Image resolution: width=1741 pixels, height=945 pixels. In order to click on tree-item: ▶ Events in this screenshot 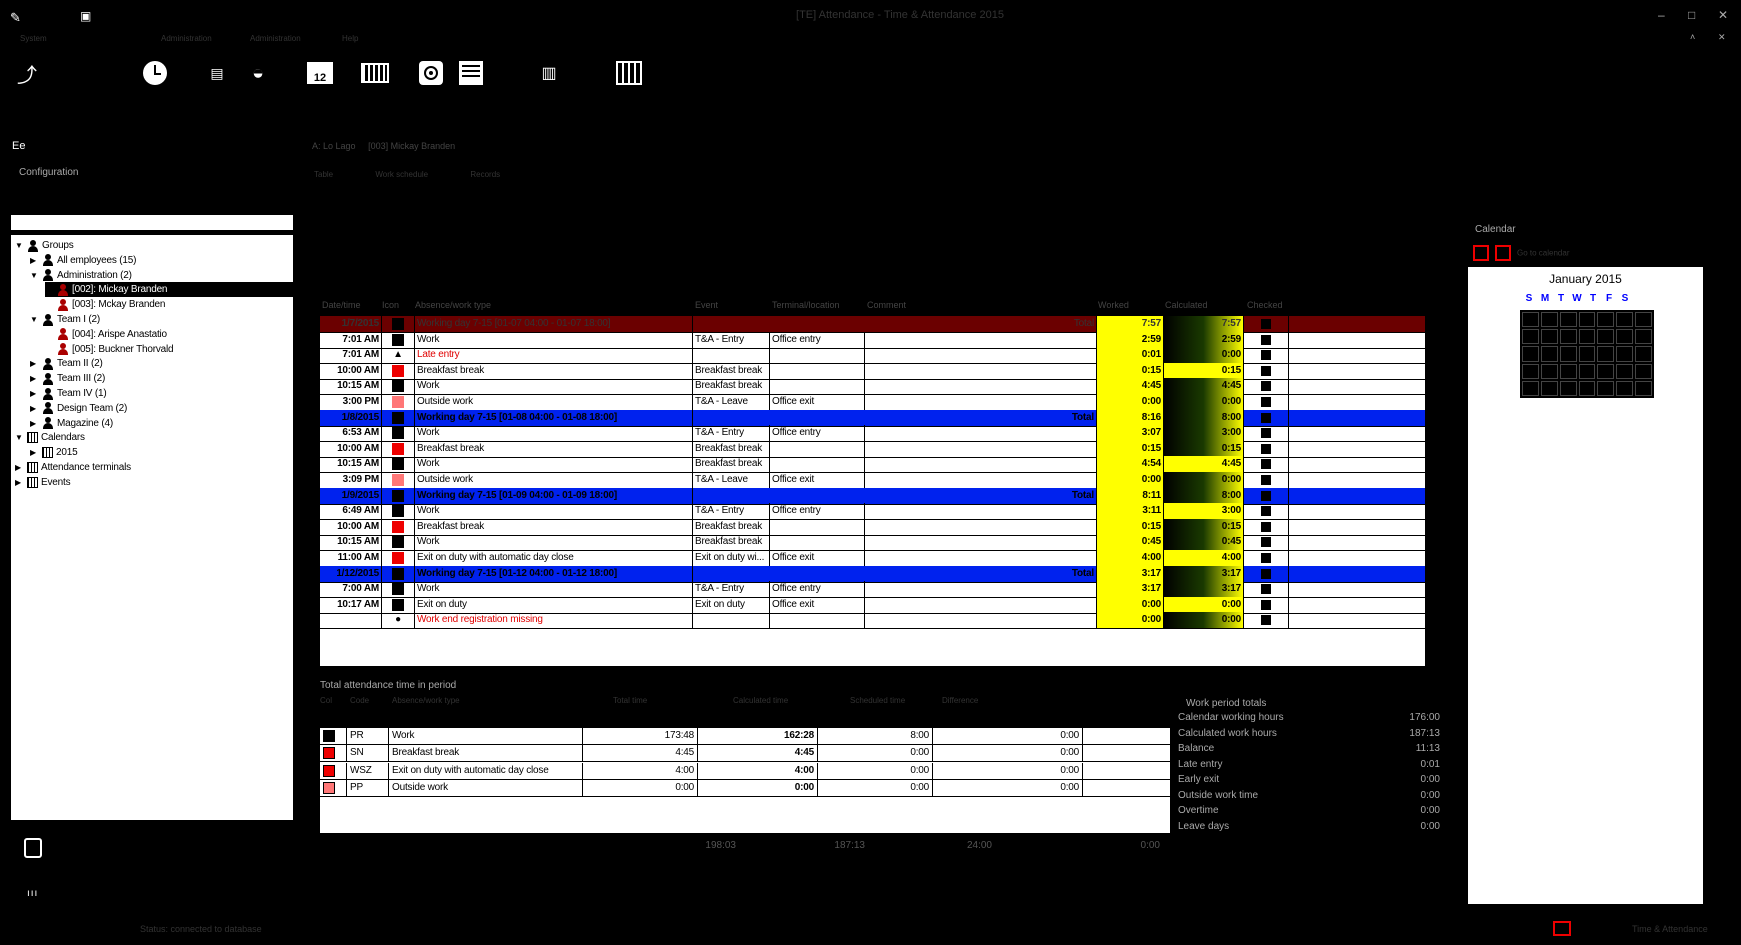, I will do `click(154, 482)`.